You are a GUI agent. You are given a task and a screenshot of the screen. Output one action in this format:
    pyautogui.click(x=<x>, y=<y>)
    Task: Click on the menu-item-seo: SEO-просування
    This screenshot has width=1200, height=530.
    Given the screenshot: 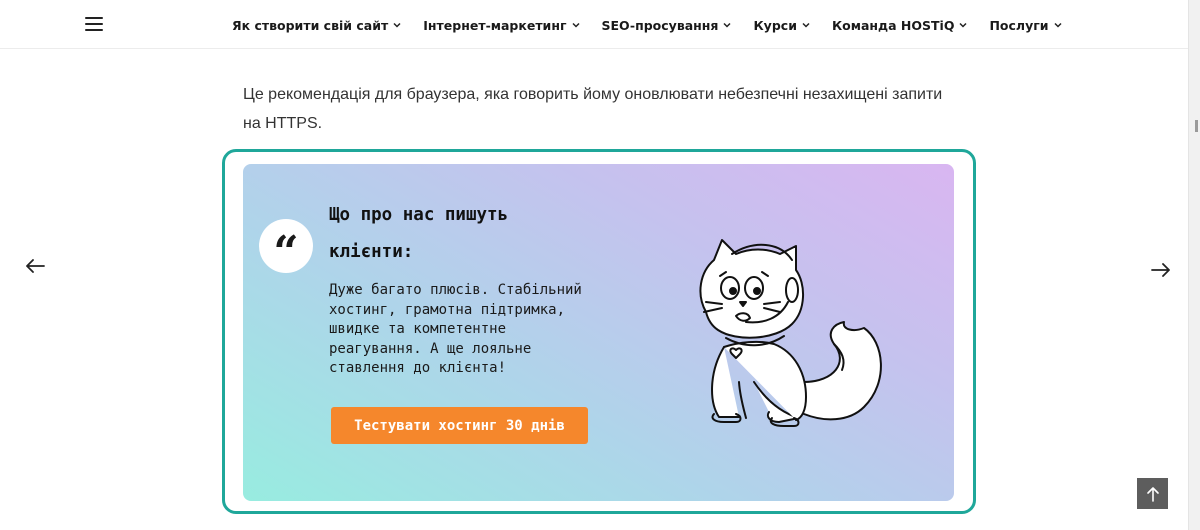 What is the action you would take?
    pyautogui.click(x=667, y=25)
    